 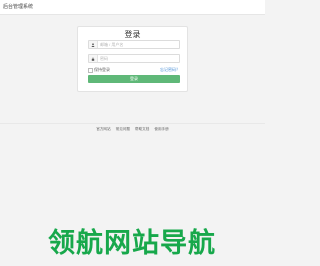 I want to click on login-title: 登录, so click(x=132, y=34).